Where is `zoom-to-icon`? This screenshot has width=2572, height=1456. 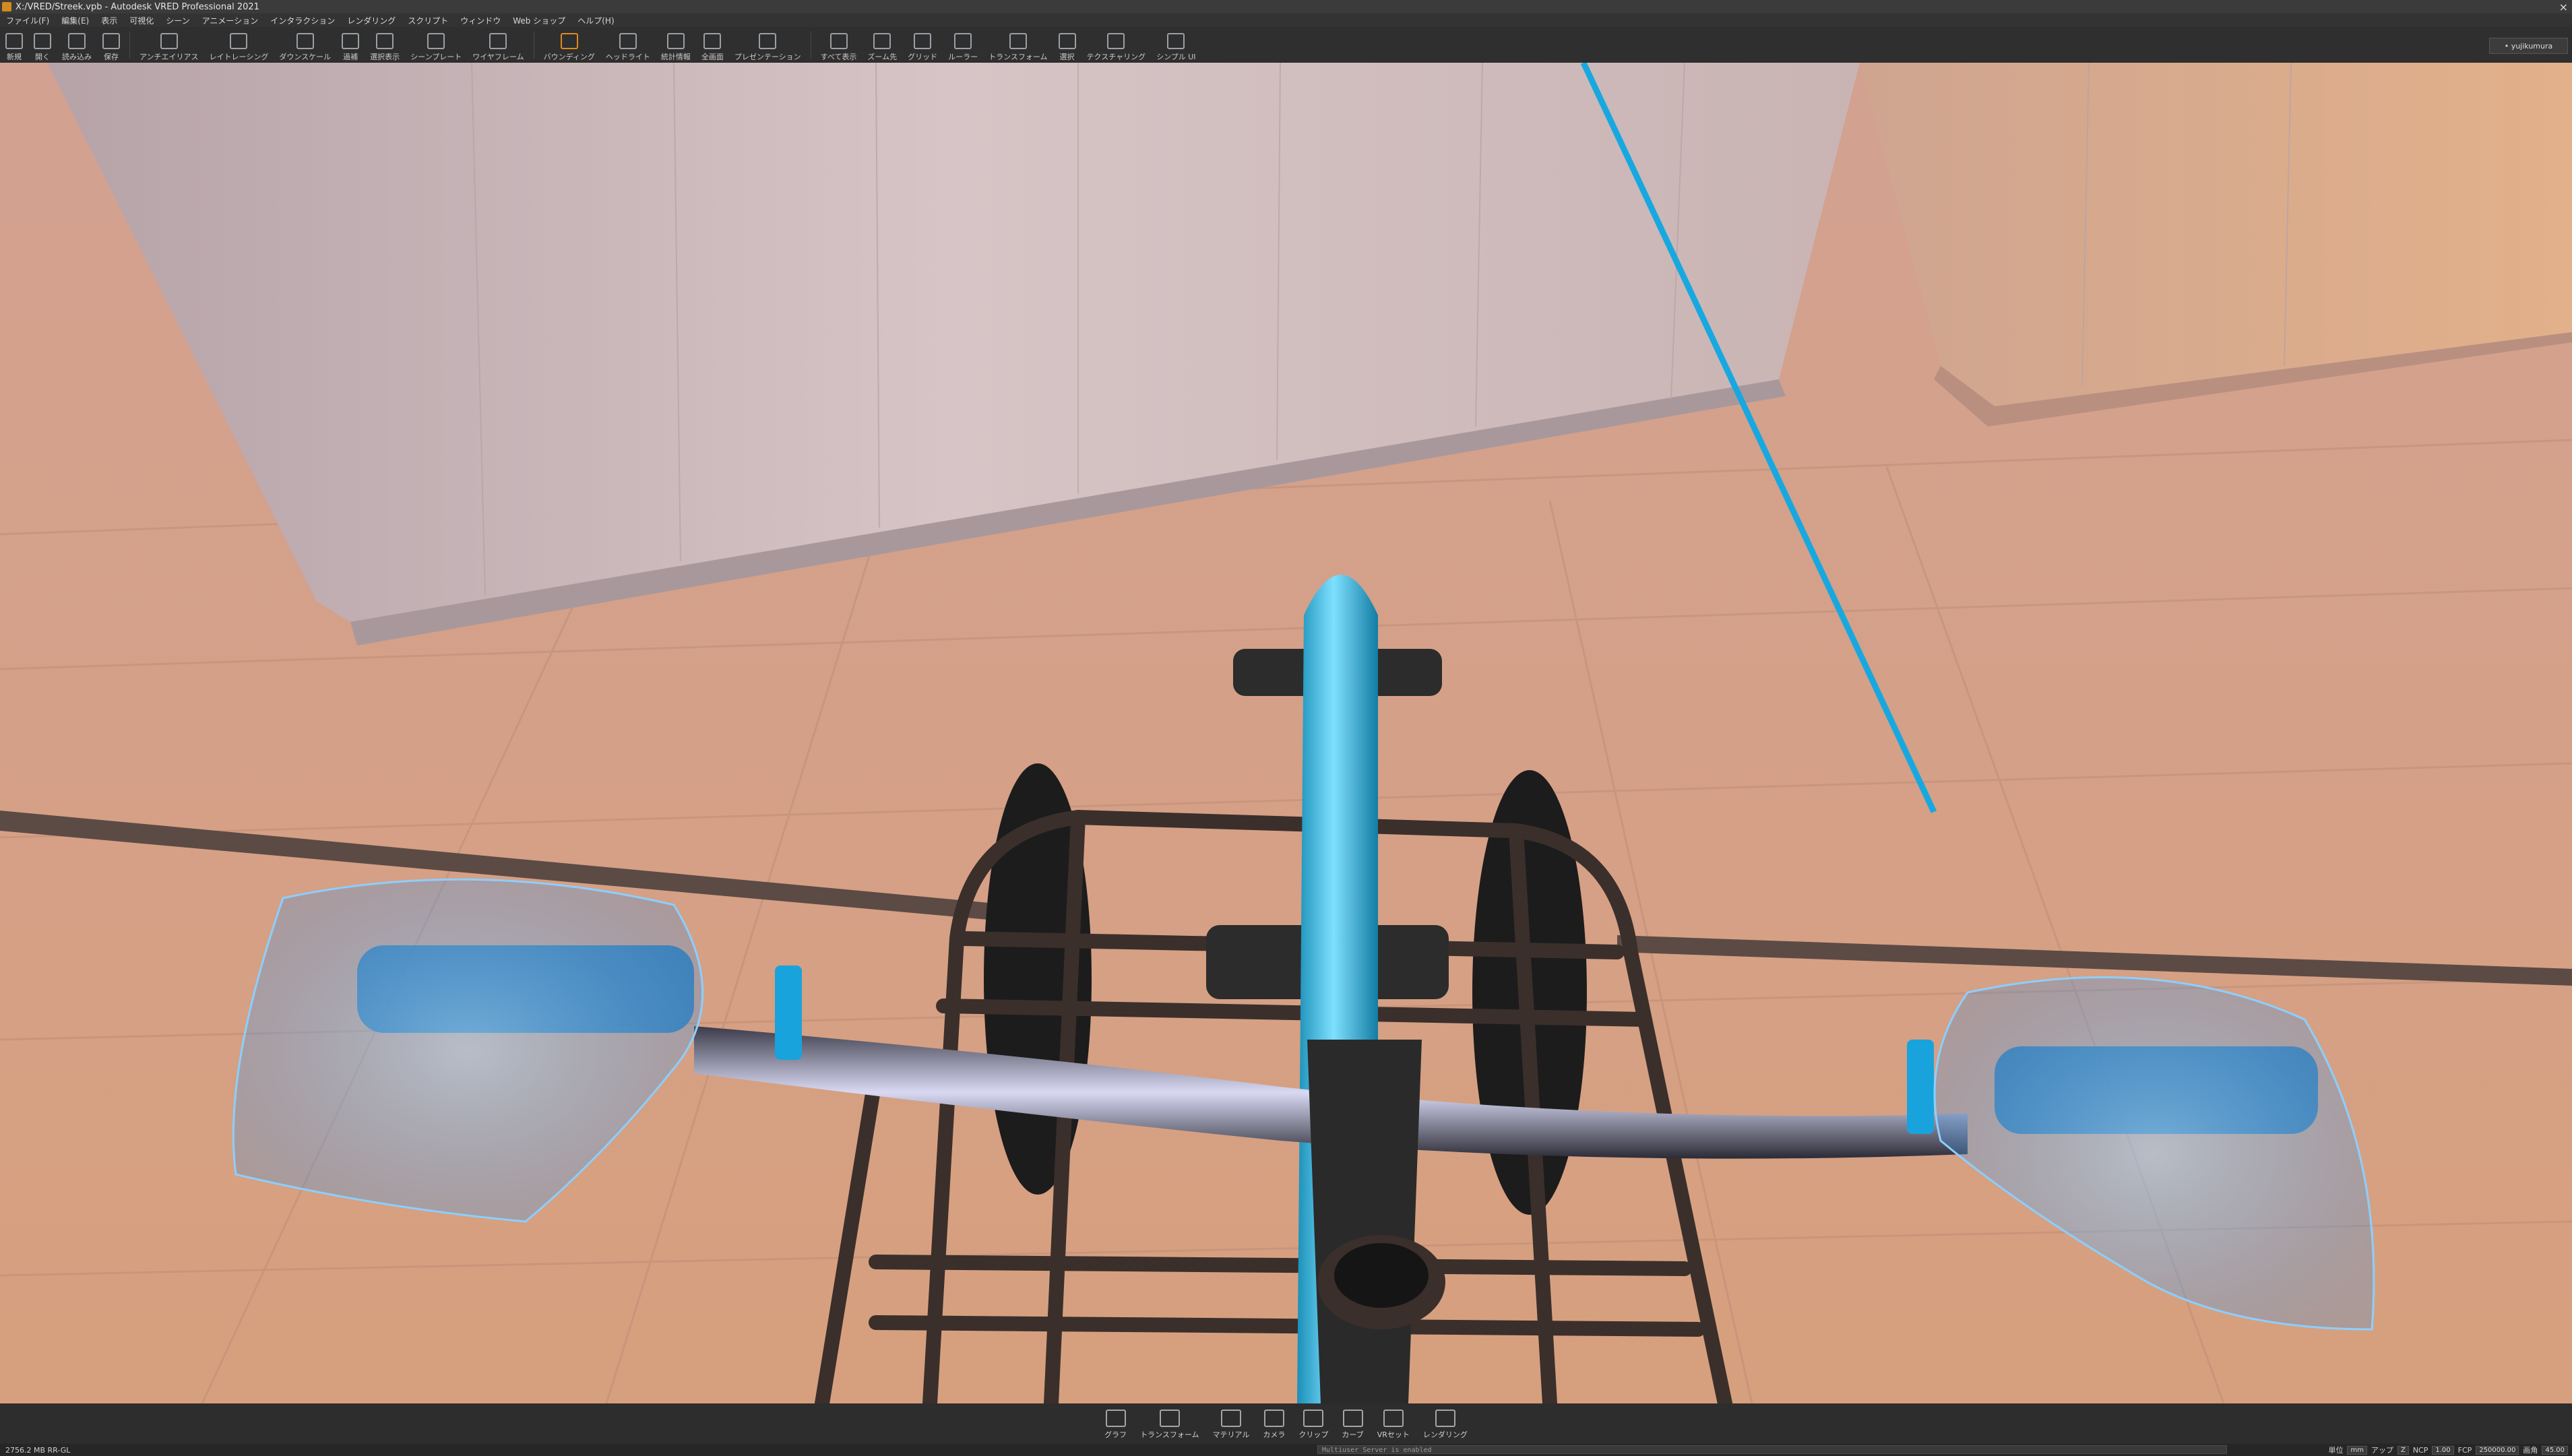
zoom-to-icon is located at coordinates (882, 41).